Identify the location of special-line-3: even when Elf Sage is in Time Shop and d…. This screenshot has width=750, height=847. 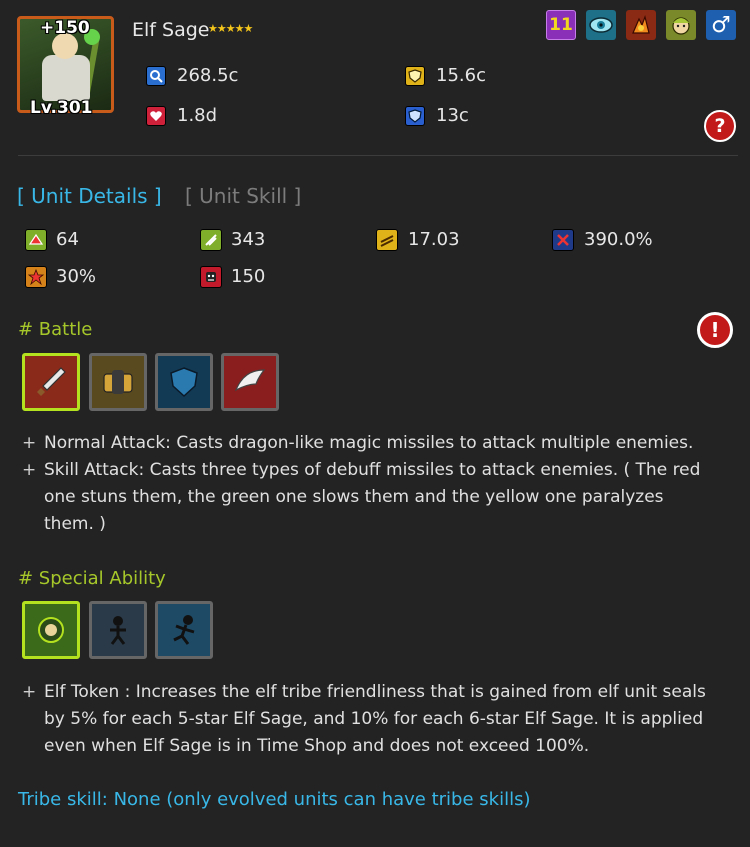
(317, 746).